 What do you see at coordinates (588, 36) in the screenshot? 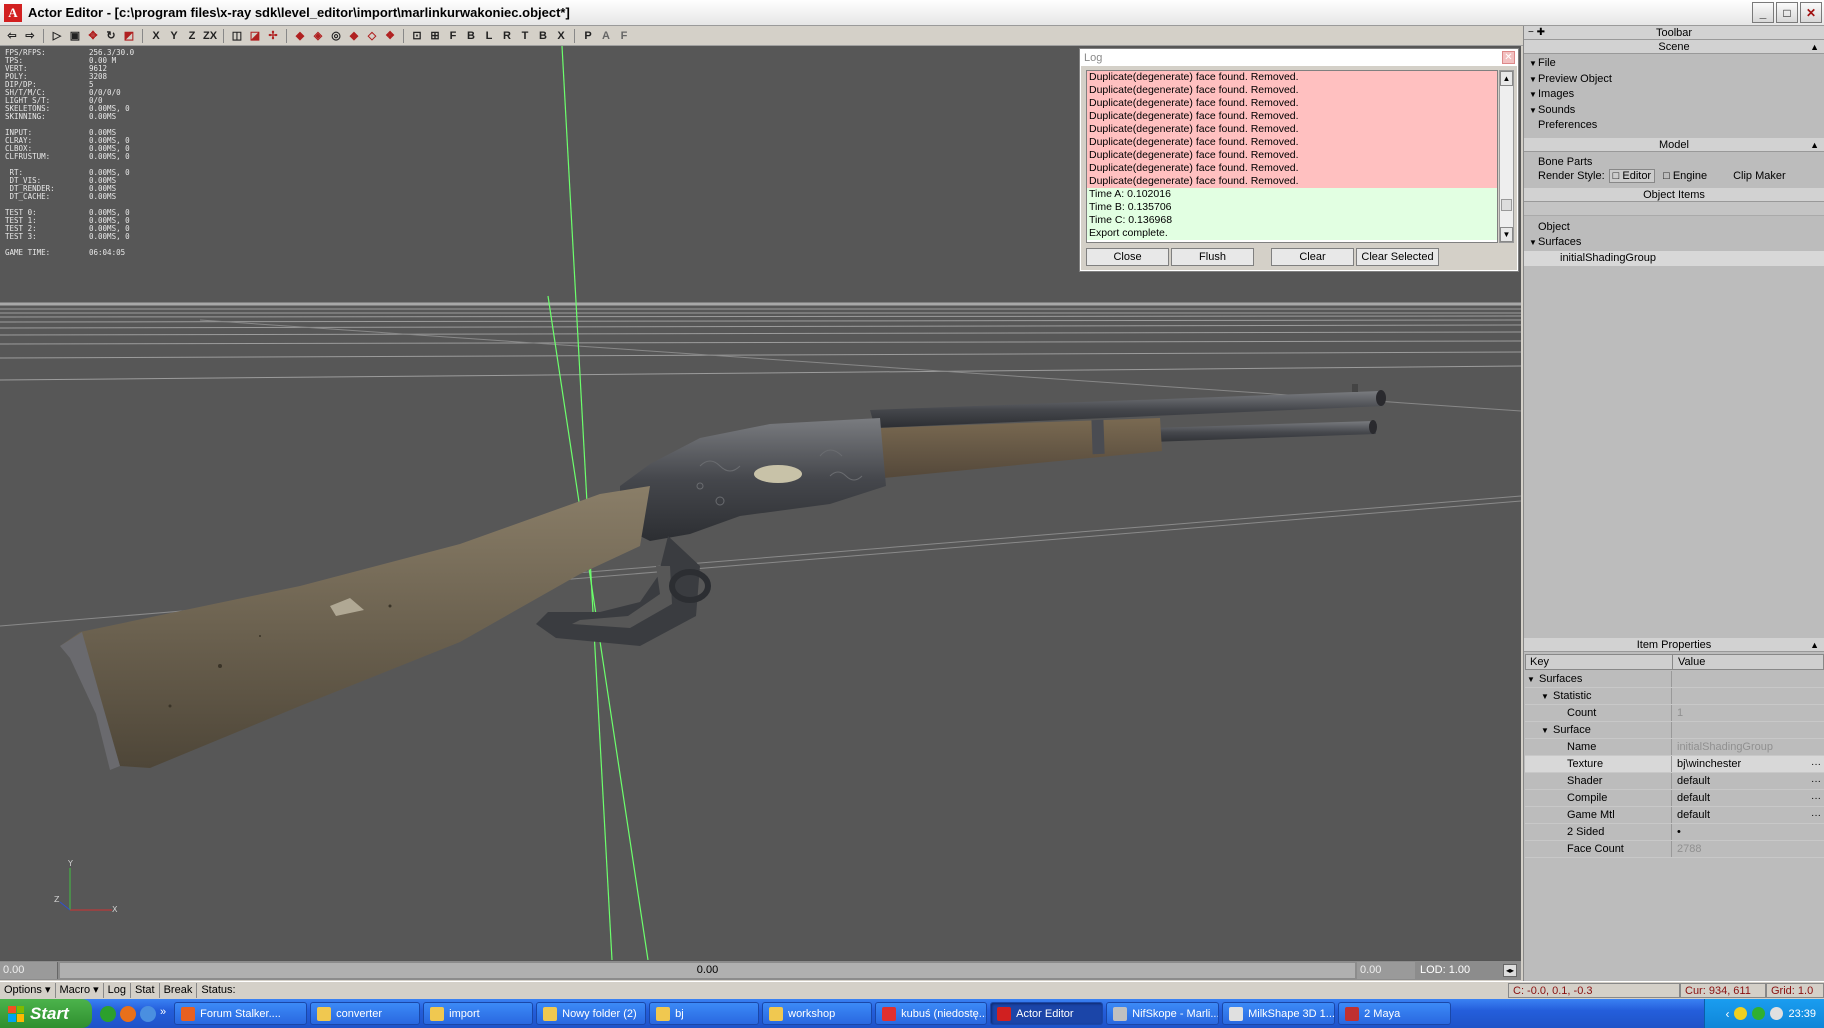
I see `perspective-button: P` at bounding box center [588, 36].